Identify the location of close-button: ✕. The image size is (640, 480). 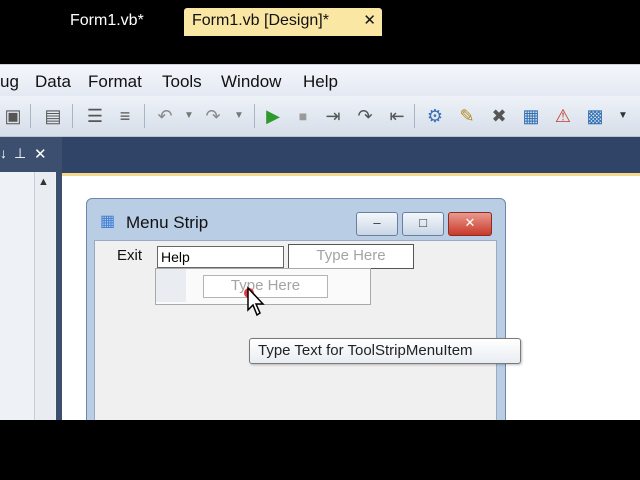
(470, 224).